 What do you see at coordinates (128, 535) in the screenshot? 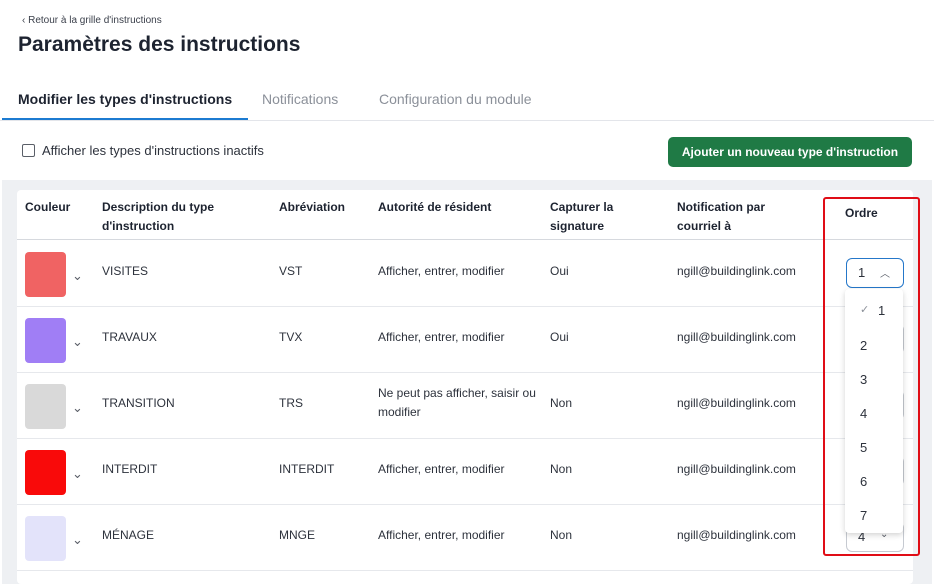
I see `description-cell: MÉNAGE` at bounding box center [128, 535].